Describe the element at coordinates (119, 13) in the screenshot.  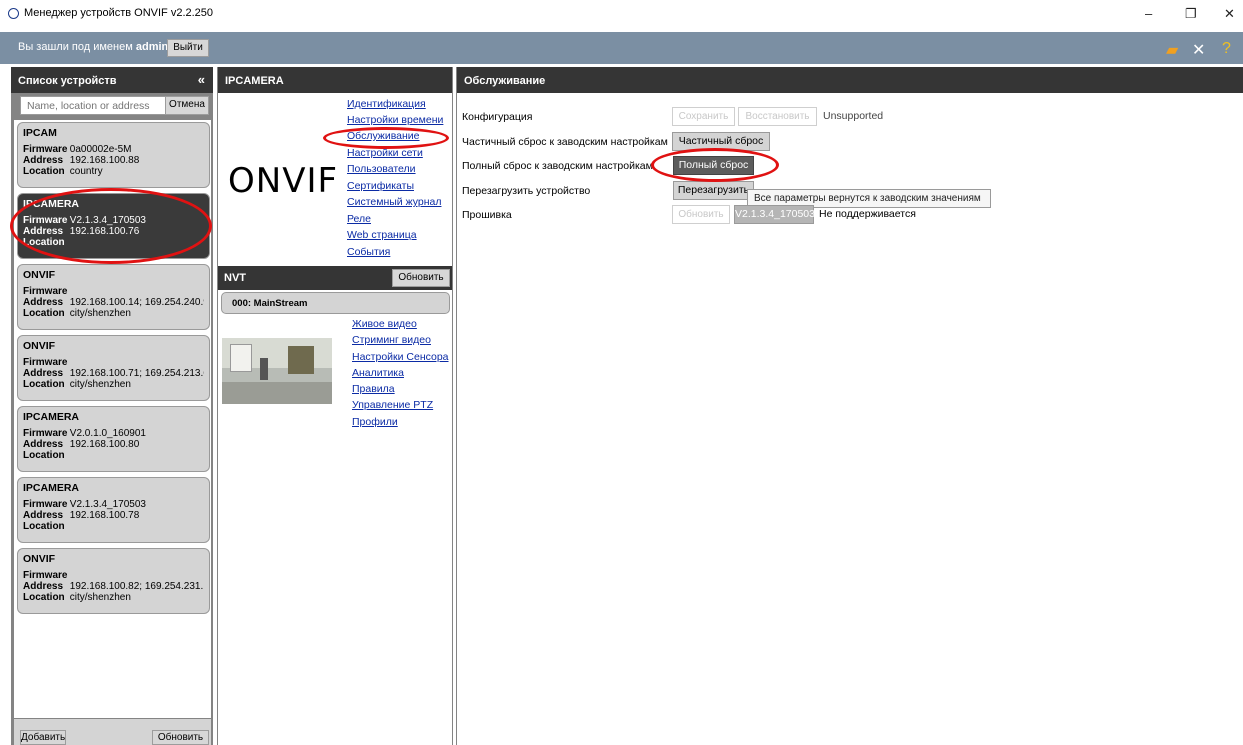
I see `window-title: Менеджер устройств ONVIF v2.2.250` at that location.